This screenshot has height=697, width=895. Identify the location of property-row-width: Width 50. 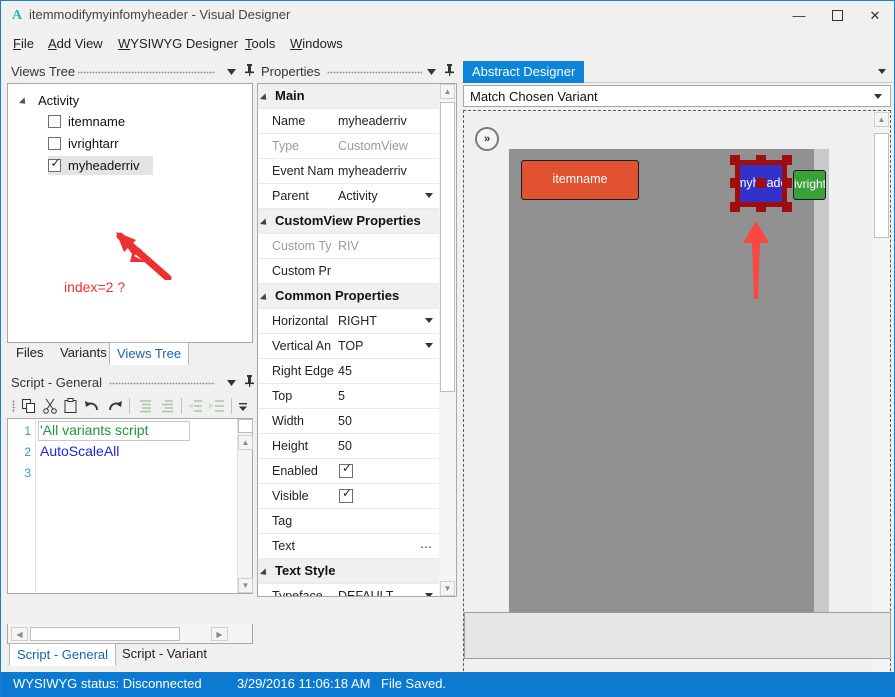
(349, 421).